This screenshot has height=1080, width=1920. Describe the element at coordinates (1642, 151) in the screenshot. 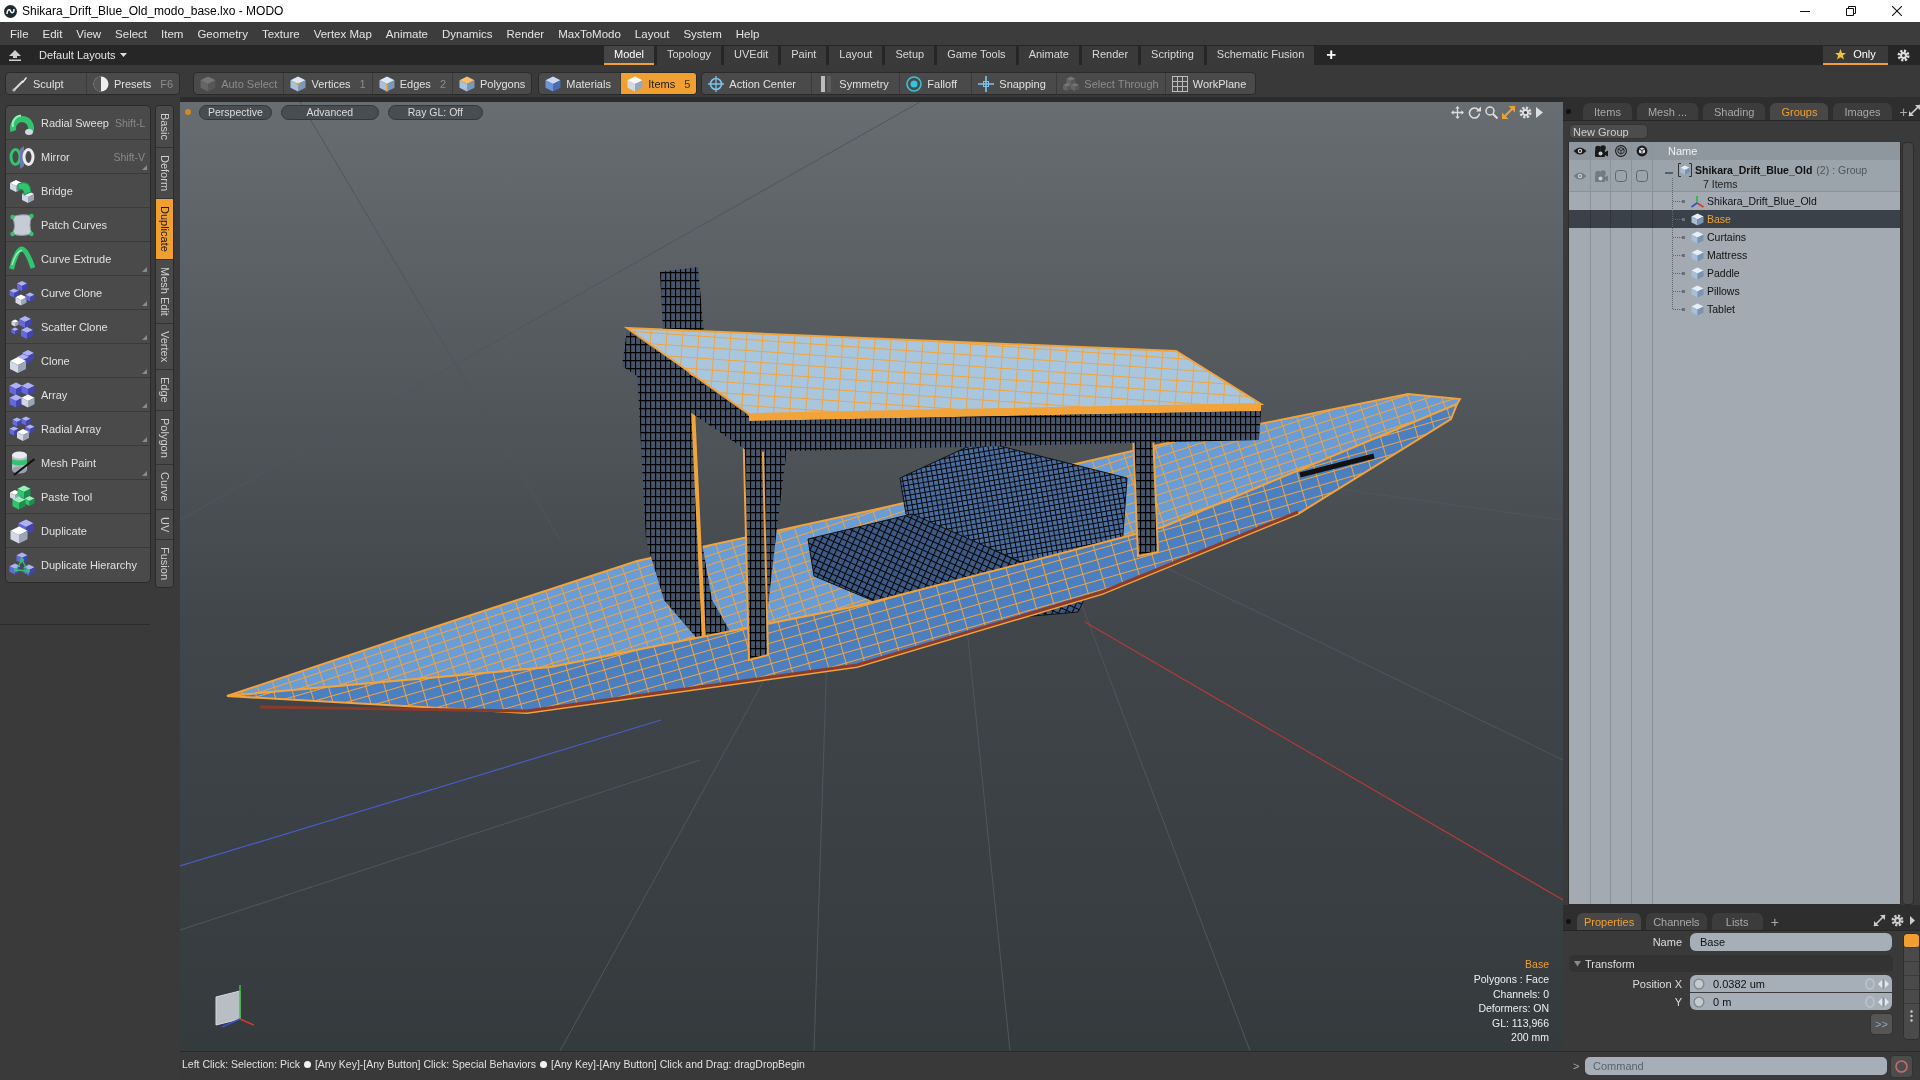

I see `cube-solid-icon` at that location.